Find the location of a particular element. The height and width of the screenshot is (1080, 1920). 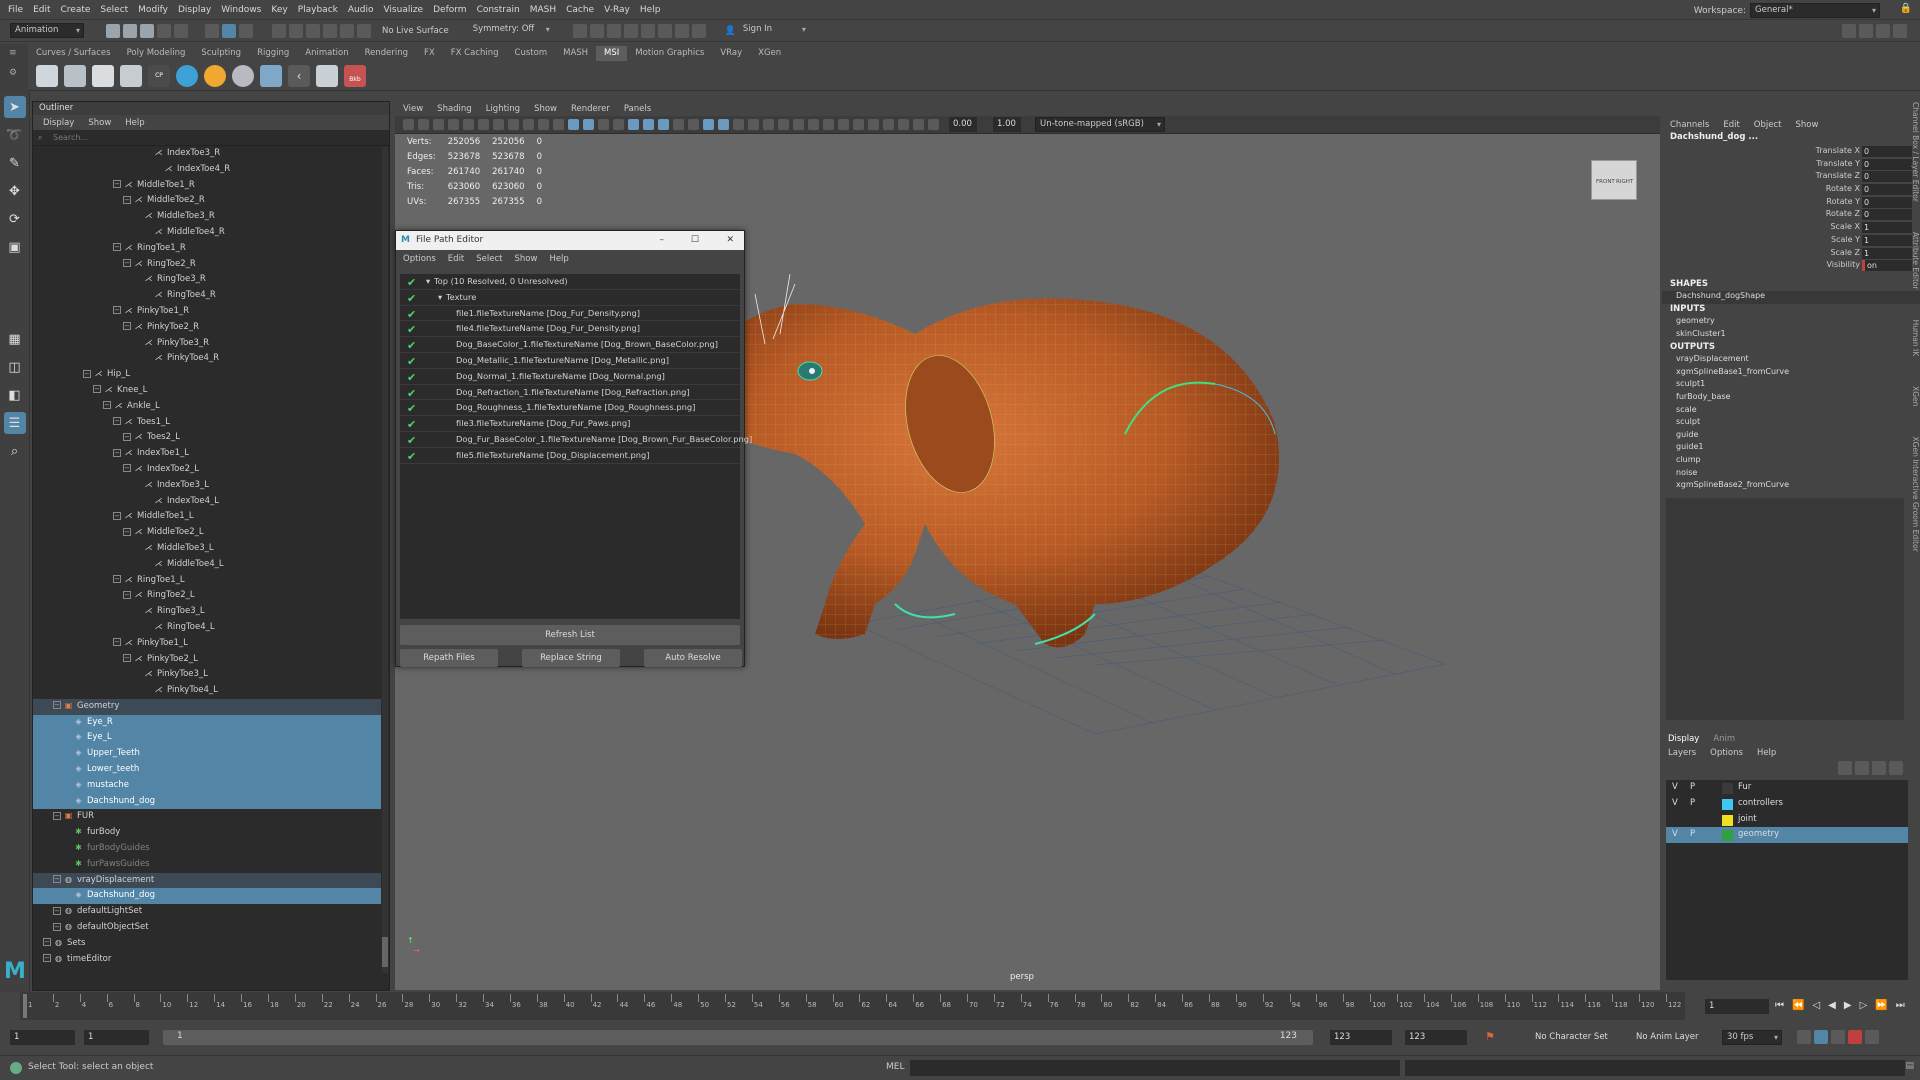

tree-item: ⋌ RingToe3_R is located at coordinates (207, 280).